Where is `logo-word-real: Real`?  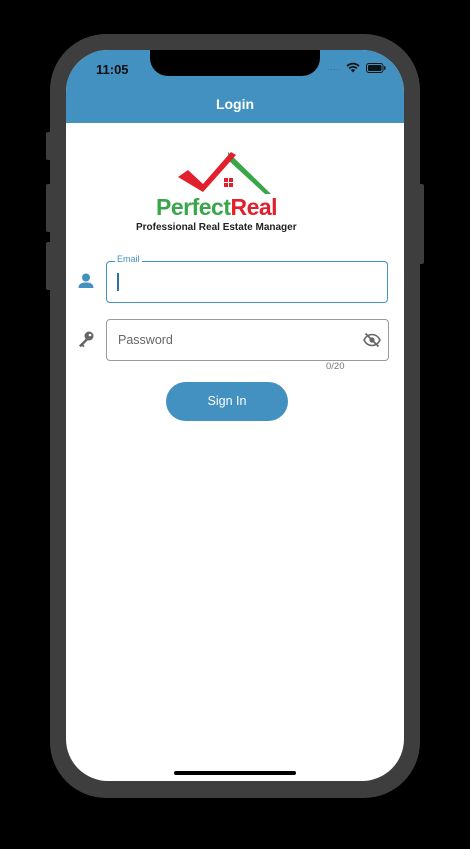
logo-word-real: Real is located at coordinates (254, 207).